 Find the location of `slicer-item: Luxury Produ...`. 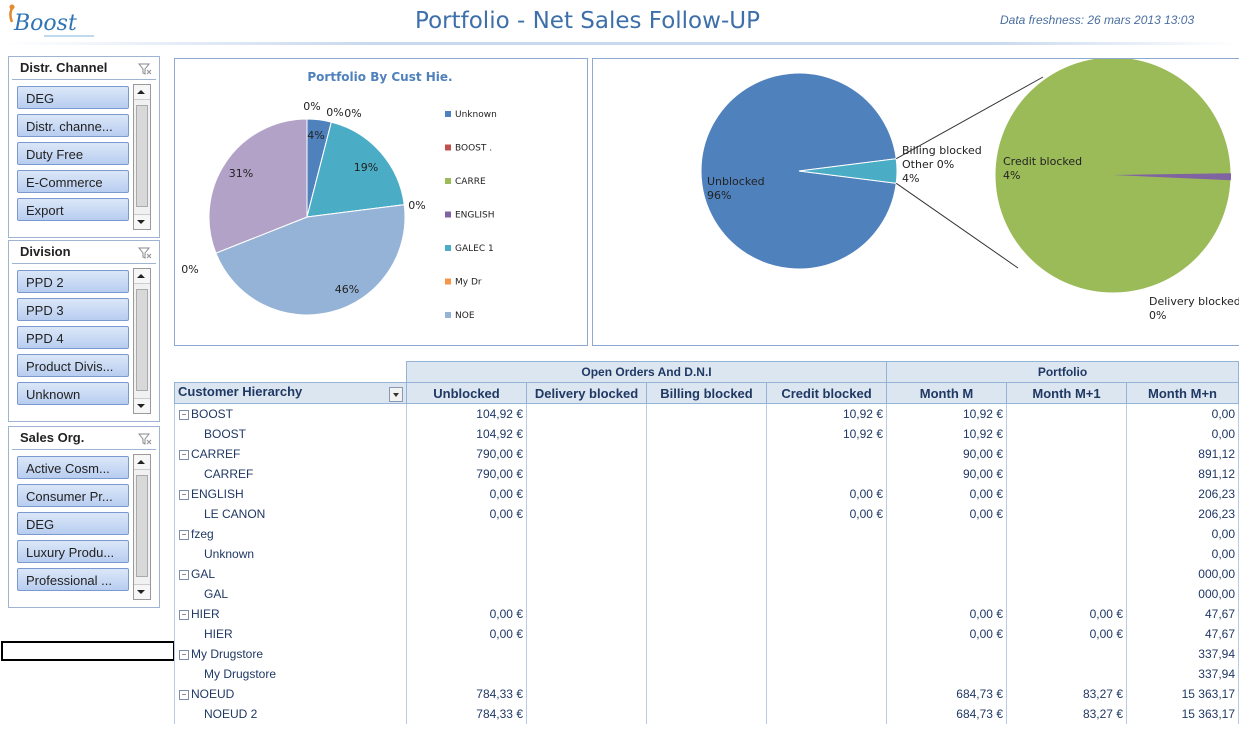

slicer-item: Luxury Produ... is located at coordinates (73, 551).